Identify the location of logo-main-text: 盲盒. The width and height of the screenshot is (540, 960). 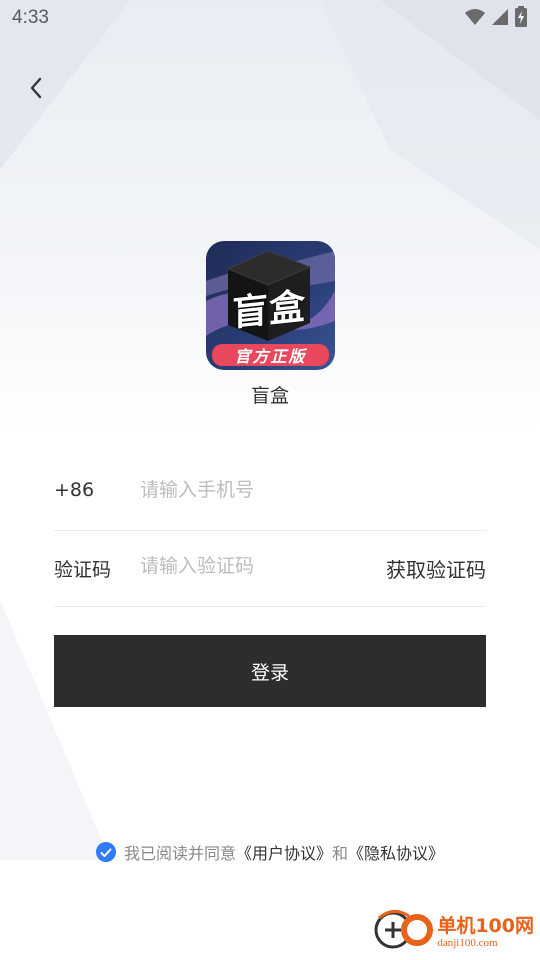
(269, 310).